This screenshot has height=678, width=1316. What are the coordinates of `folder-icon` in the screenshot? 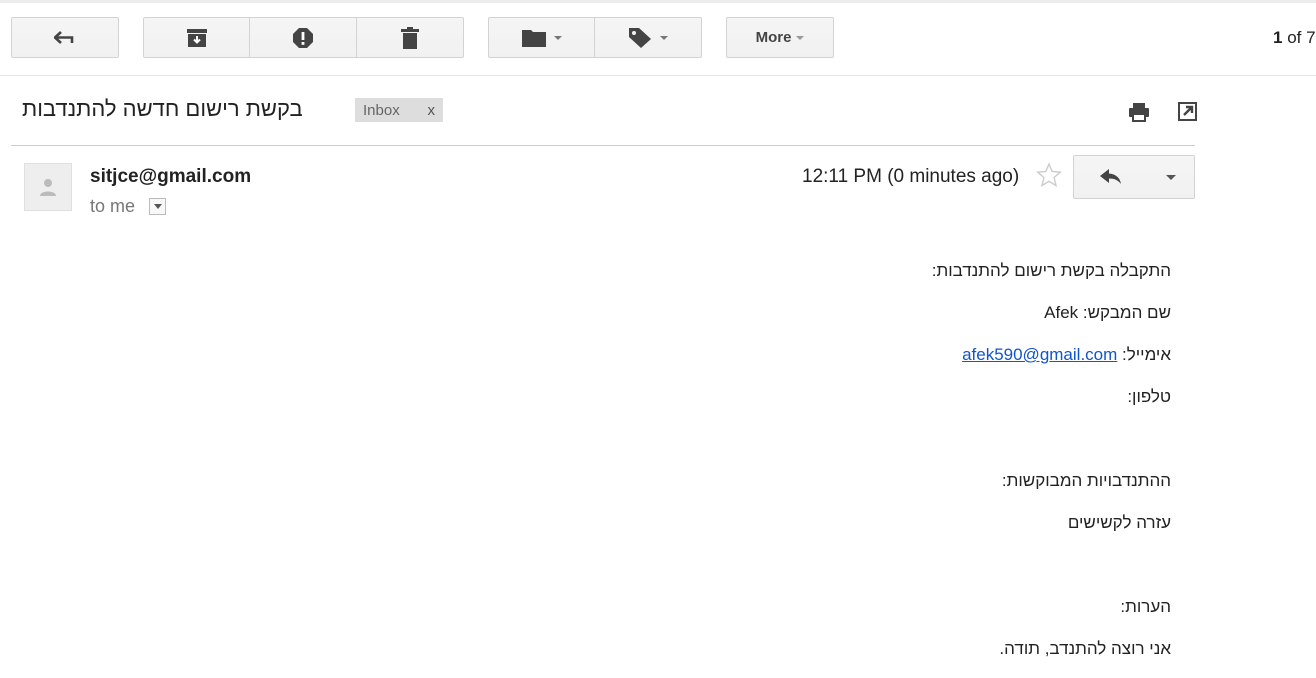 It's located at (533, 38).